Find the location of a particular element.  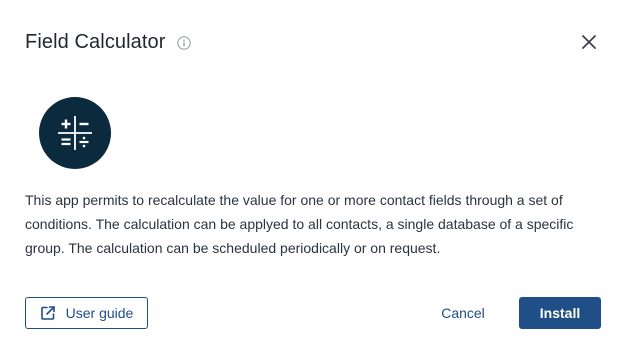

external-link-icon is located at coordinates (47, 313).